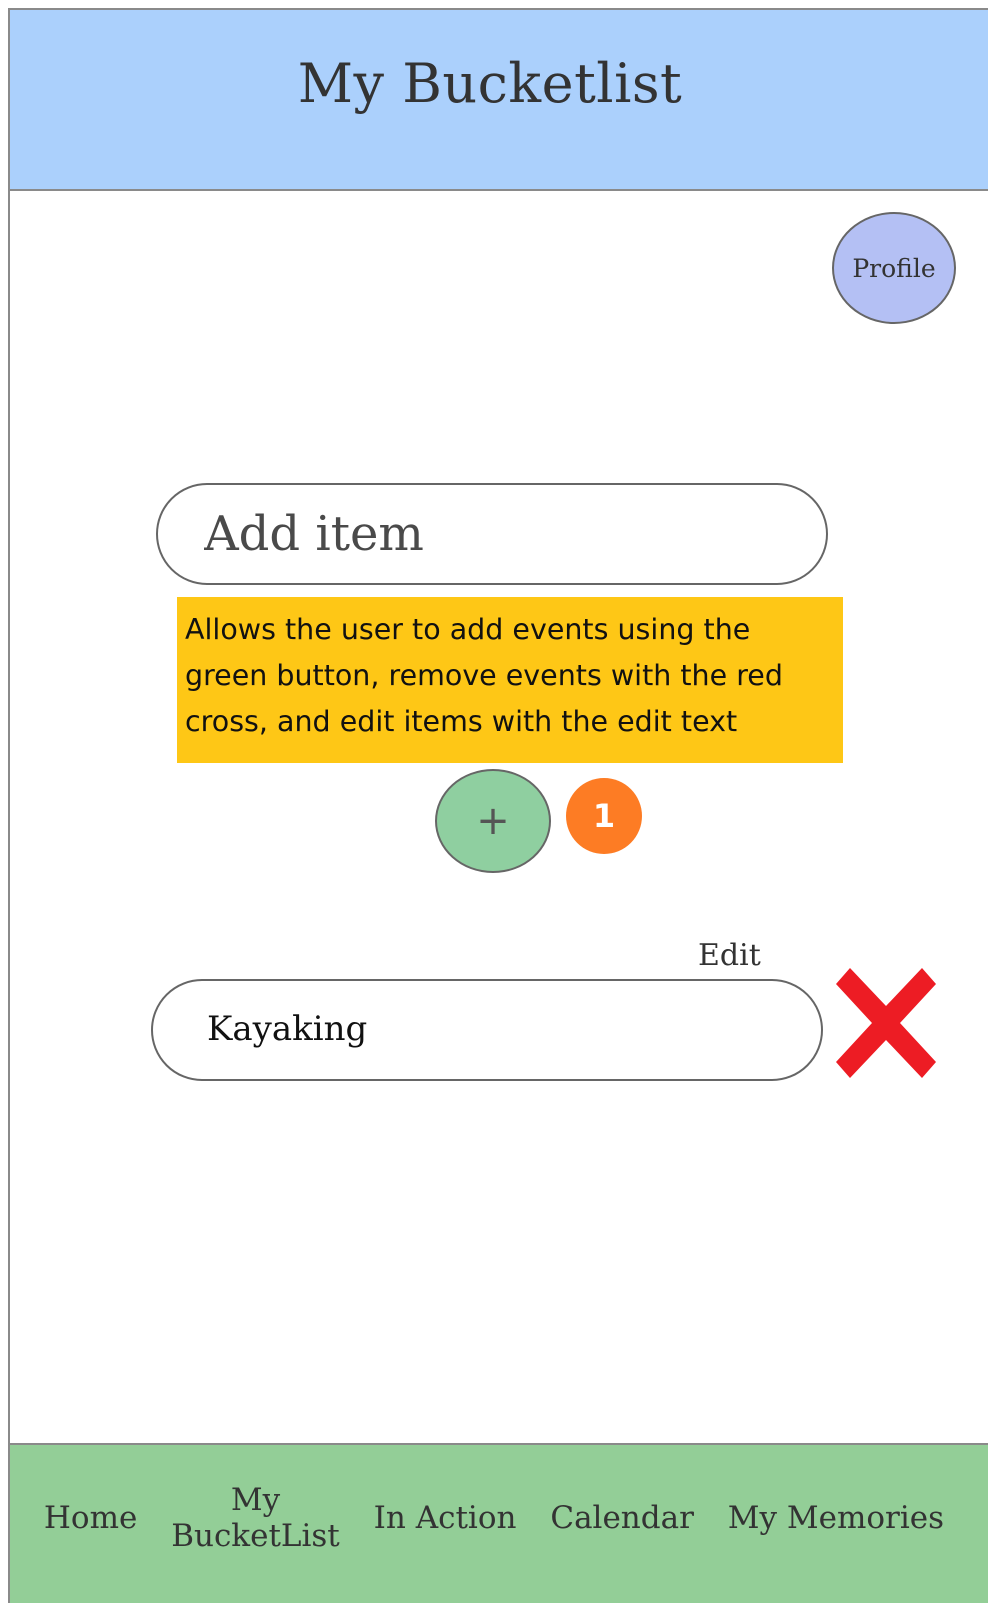 The image size is (988, 1603). I want to click on nav-item-in-action: In Action, so click(445, 1518).